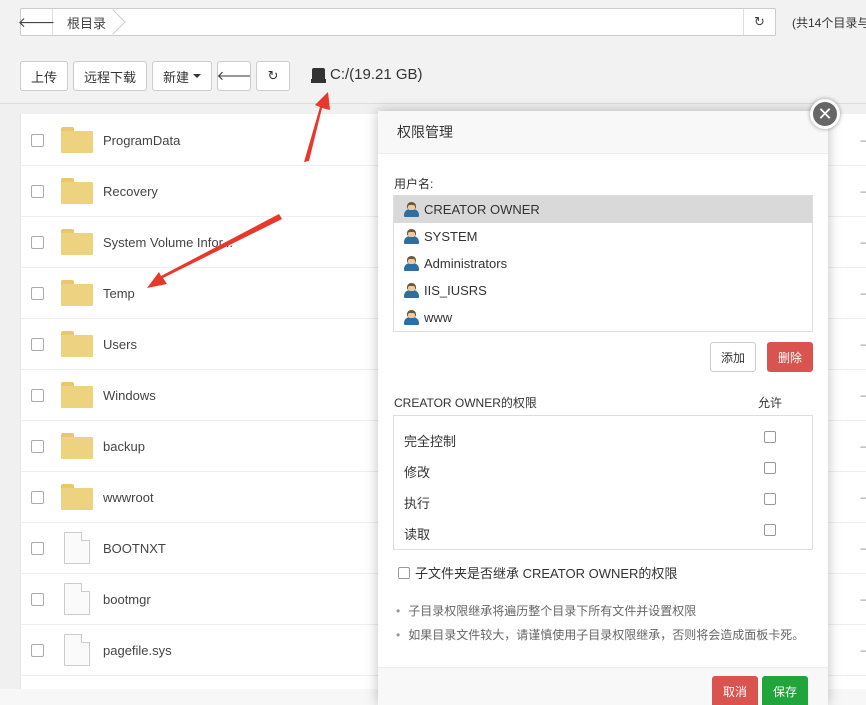 The image size is (866, 705). I want to click on inherit-option: 子文件夹是否继承 CREATOR OWNER的权限, so click(537, 572).